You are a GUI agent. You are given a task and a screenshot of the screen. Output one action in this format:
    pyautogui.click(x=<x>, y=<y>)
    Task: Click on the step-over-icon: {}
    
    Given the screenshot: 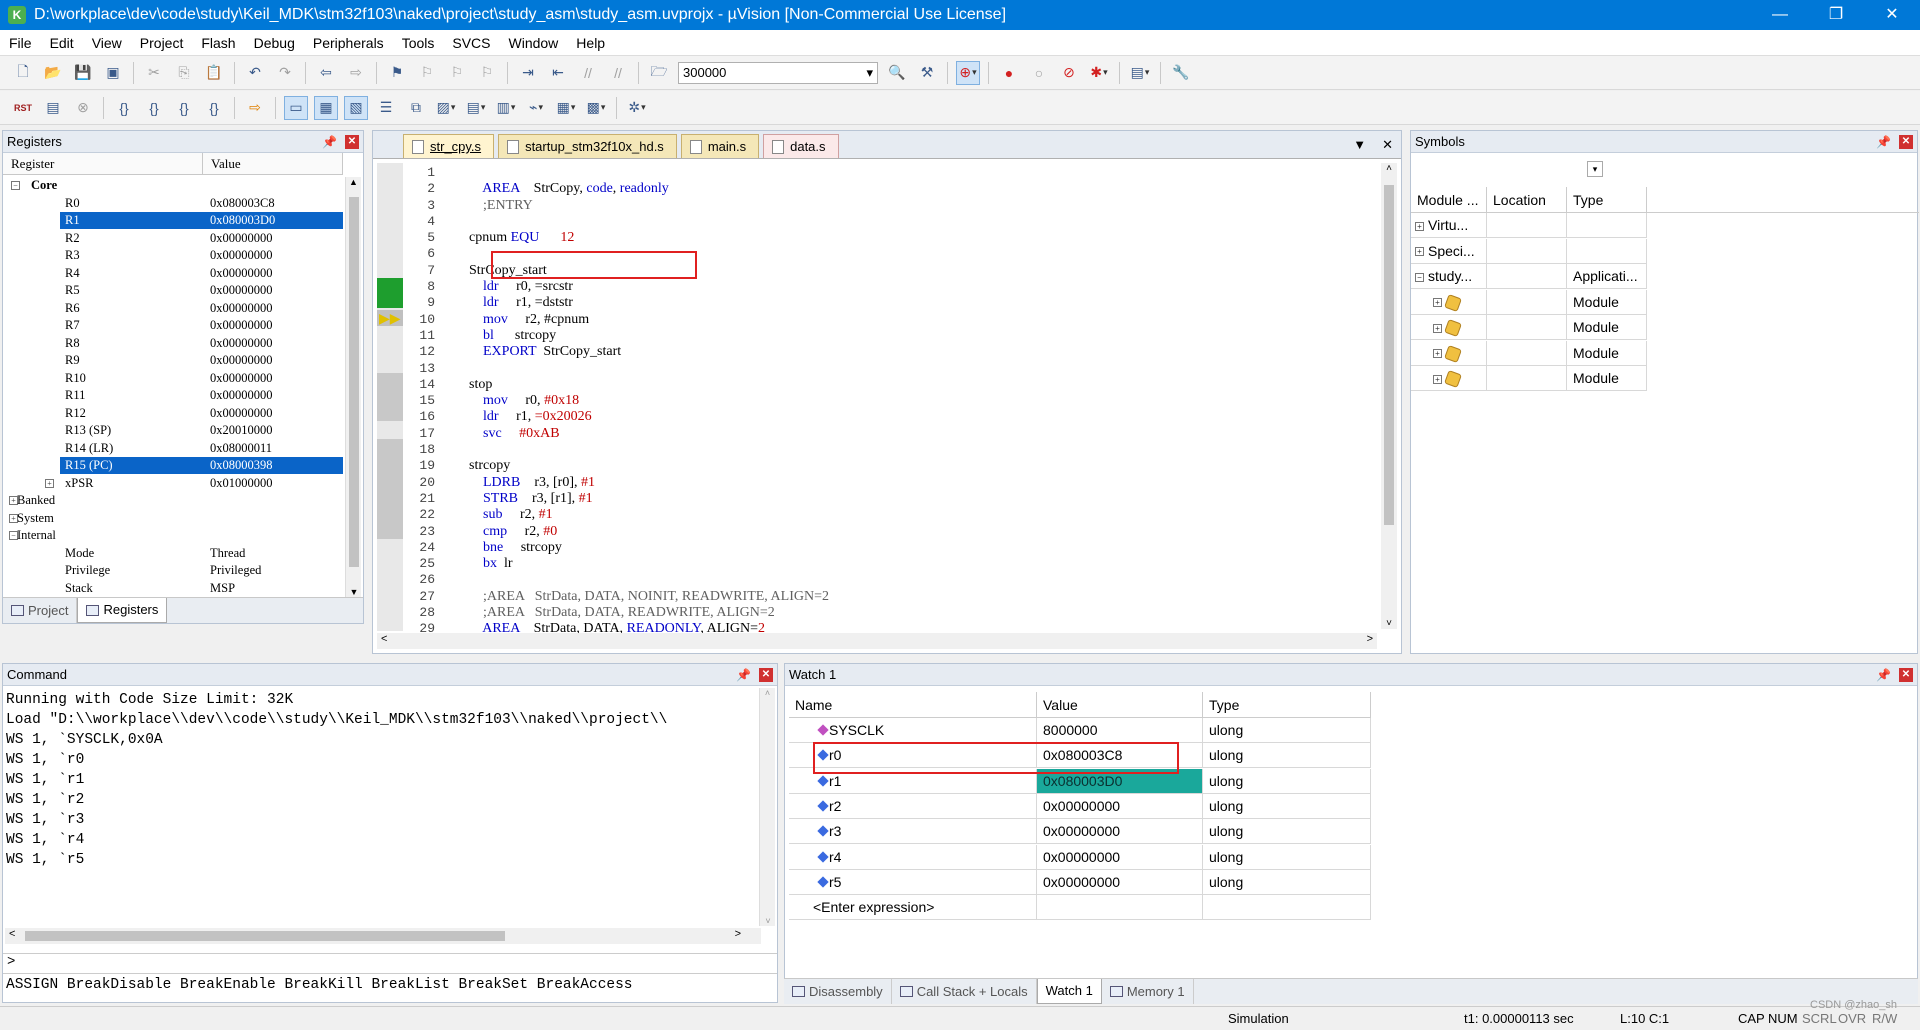 What is the action you would take?
    pyautogui.click(x=154, y=108)
    